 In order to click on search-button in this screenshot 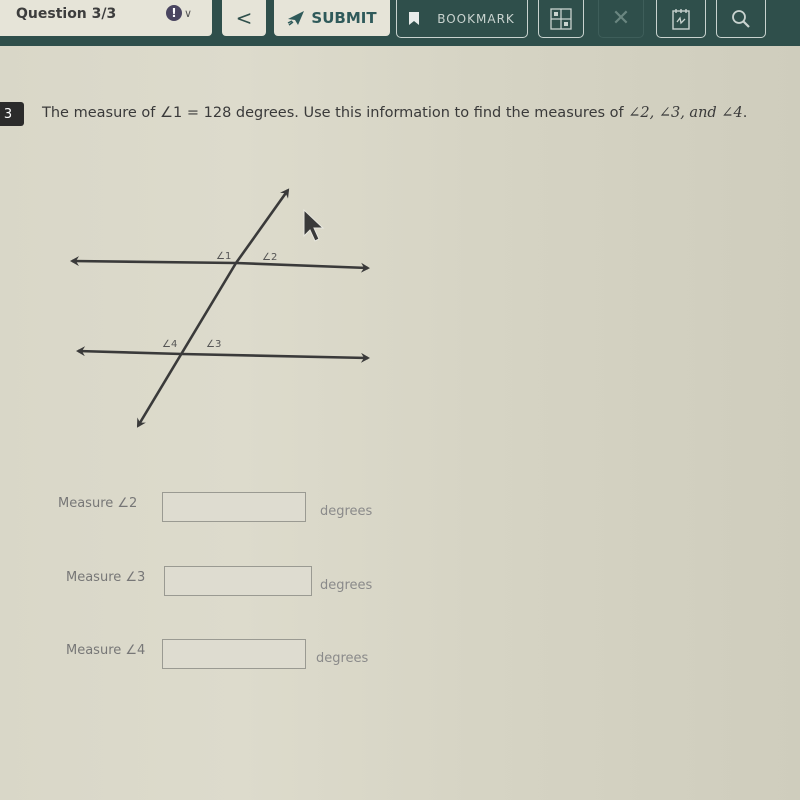, I will do `click(741, 19)`.